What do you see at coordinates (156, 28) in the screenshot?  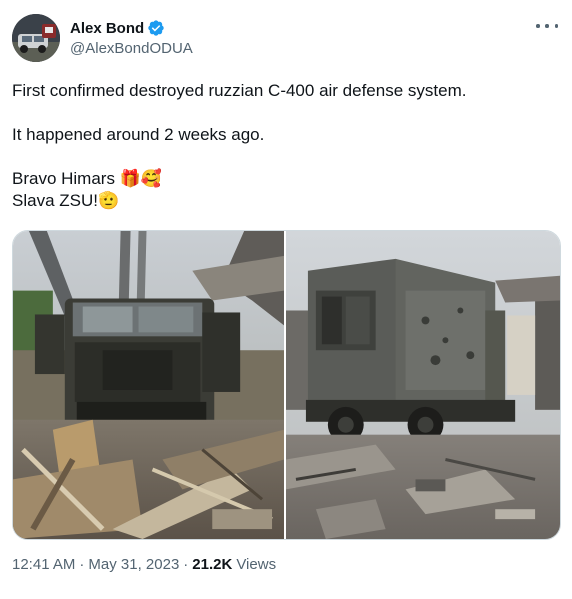 I see `verified-badge-icon` at bounding box center [156, 28].